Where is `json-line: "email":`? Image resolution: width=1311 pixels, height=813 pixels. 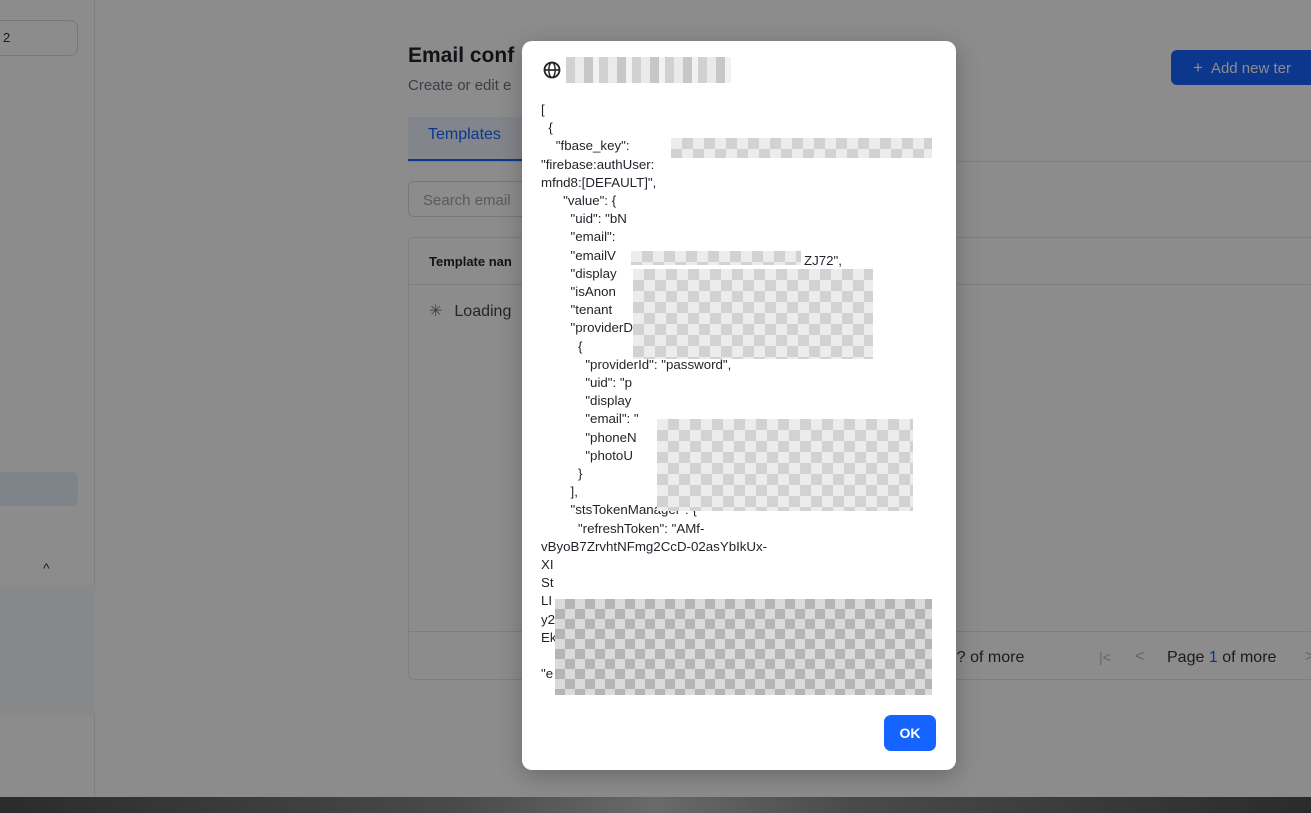 json-line: "email": is located at coordinates (578, 237).